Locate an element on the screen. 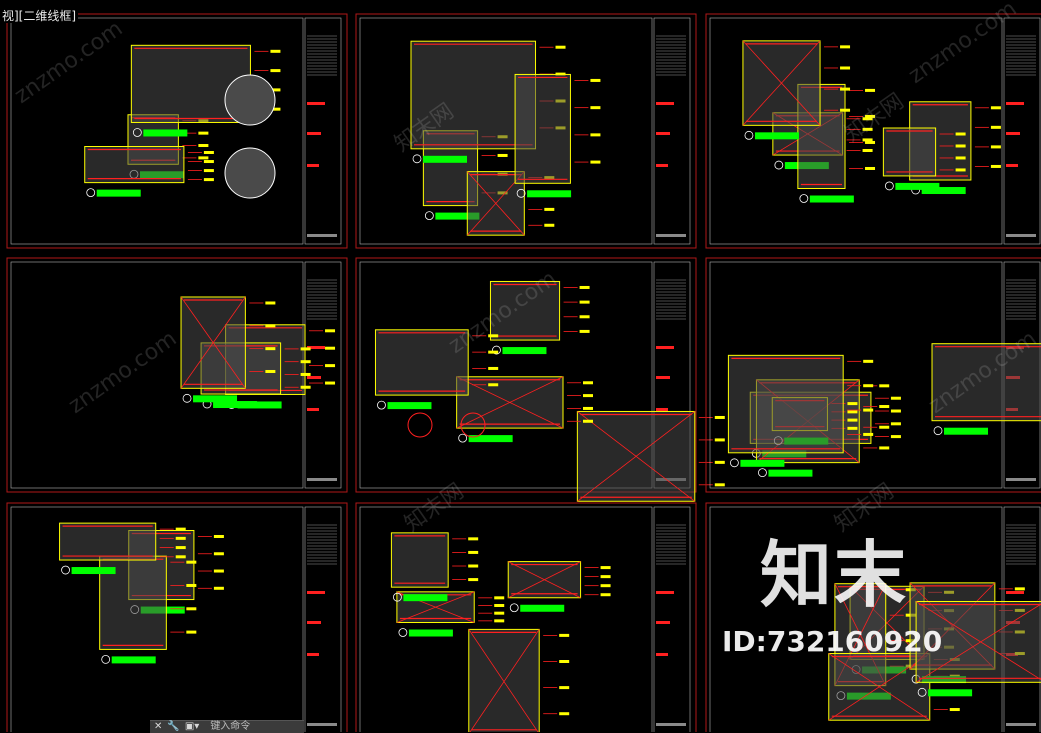  command-line-bar: ✕ 🔧 ▣▾ 键入命令 is located at coordinates (227, 726).